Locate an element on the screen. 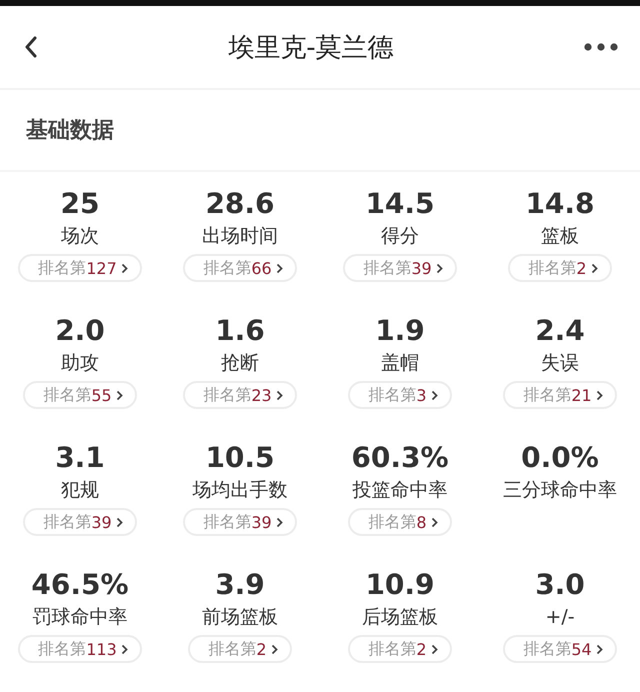 Image resolution: width=640 pixels, height=692 pixels. stat-label: 盖帽 is located at coordinates (400, 363).